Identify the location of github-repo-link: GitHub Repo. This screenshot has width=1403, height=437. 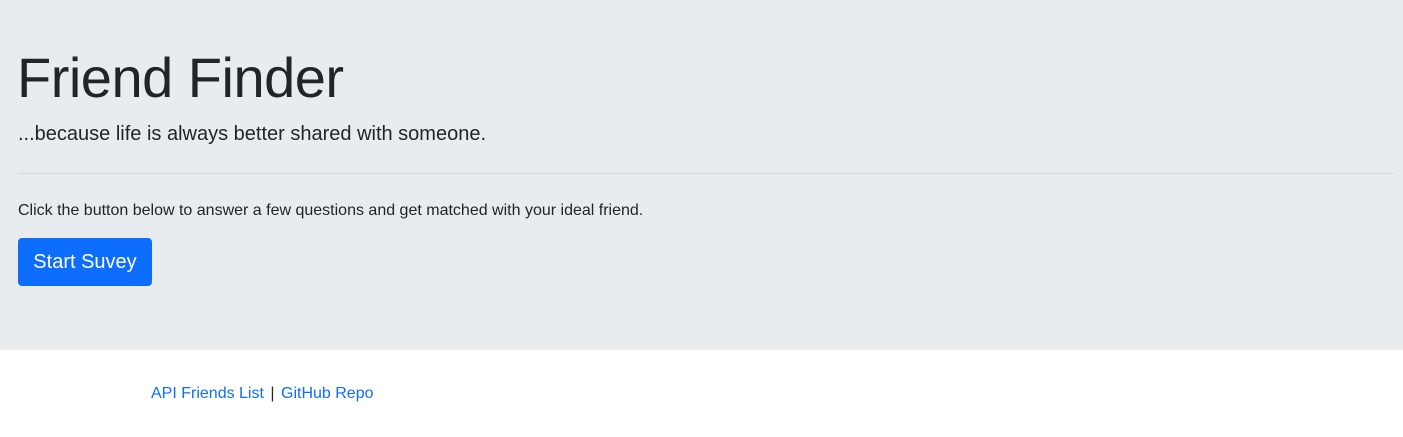
(327, 393).